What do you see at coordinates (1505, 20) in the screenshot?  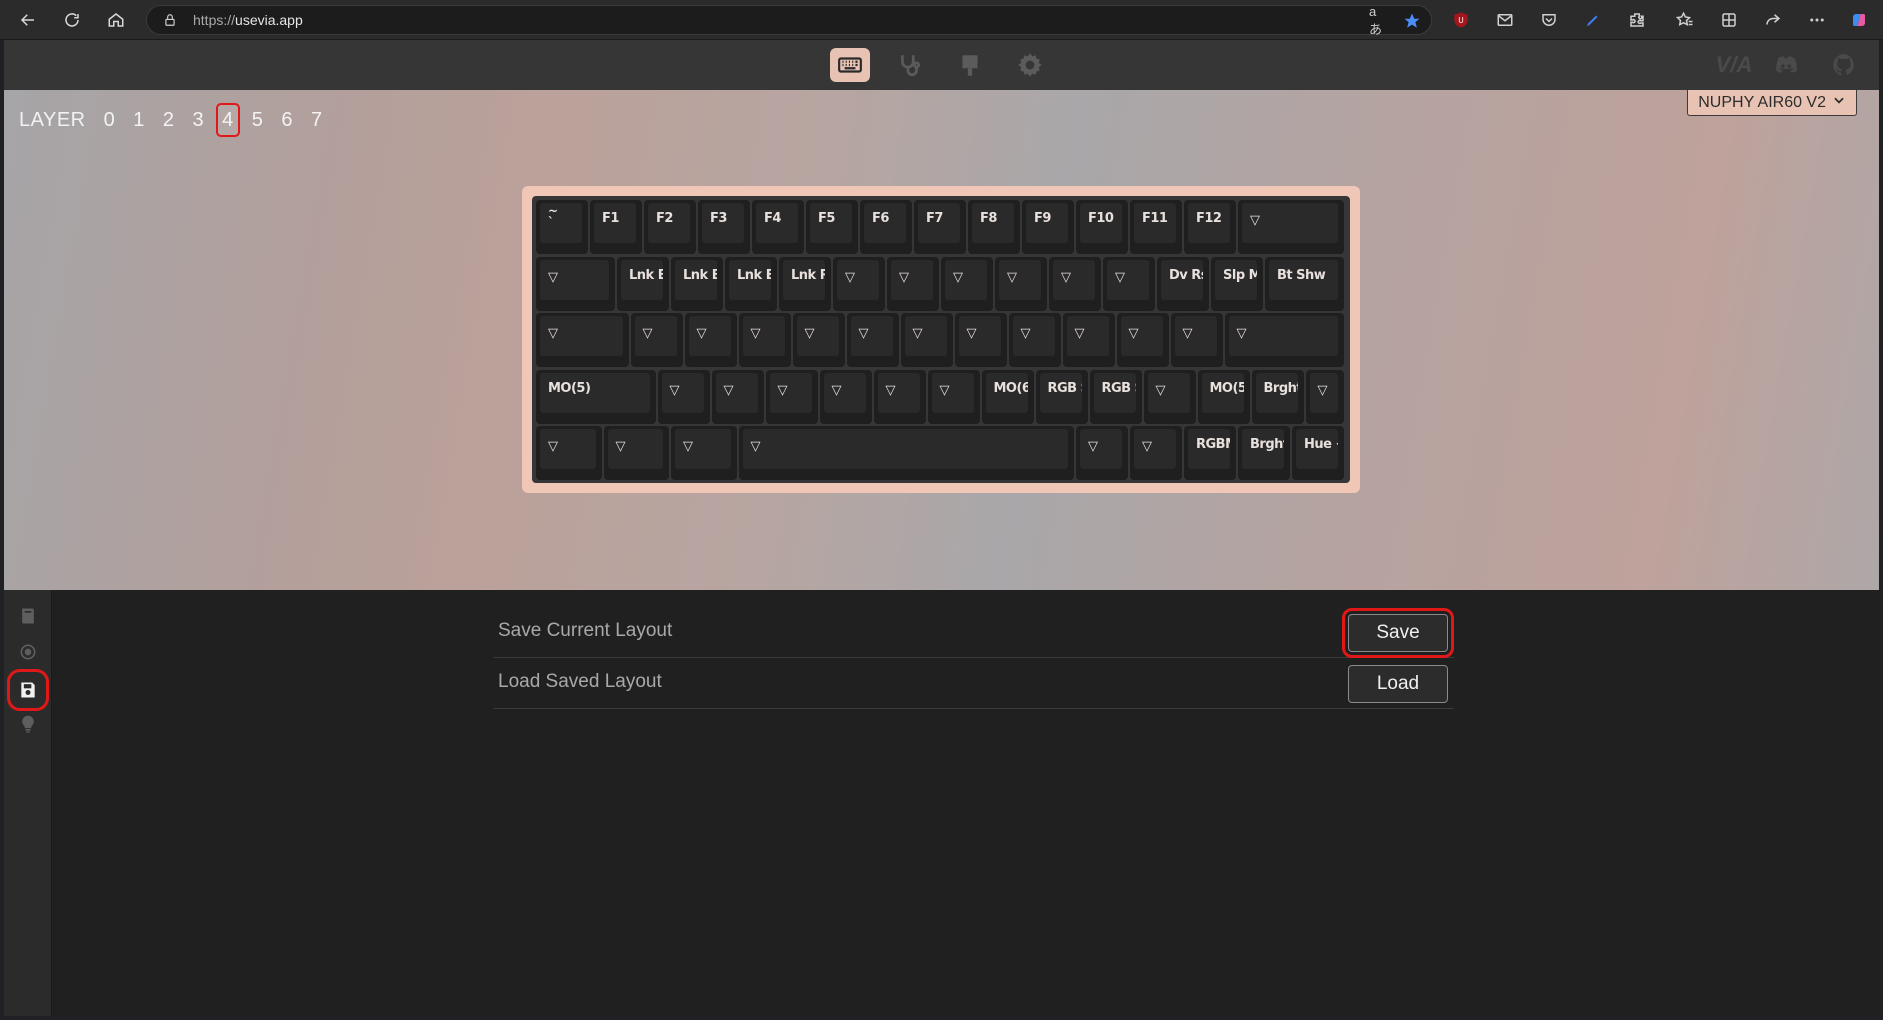 I see `mail-icon` at bounding box center [1505, 20].